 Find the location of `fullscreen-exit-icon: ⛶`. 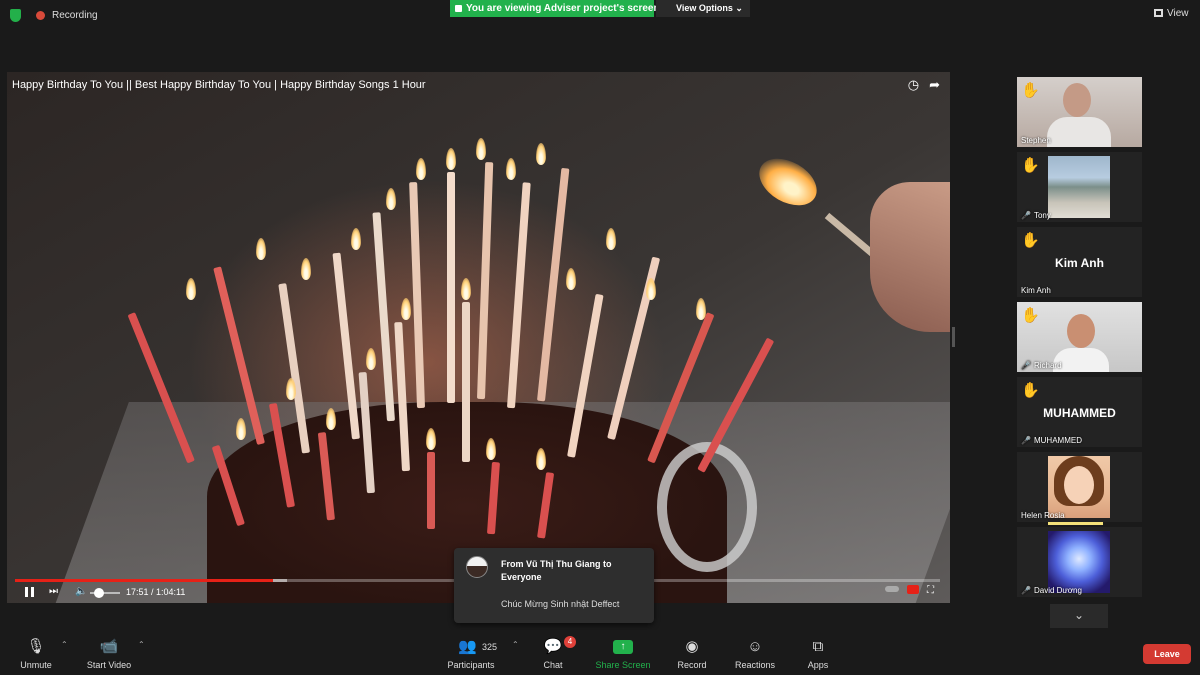

fullscreen-exit-icon: ⛶ is located at coordinates (930, 590).